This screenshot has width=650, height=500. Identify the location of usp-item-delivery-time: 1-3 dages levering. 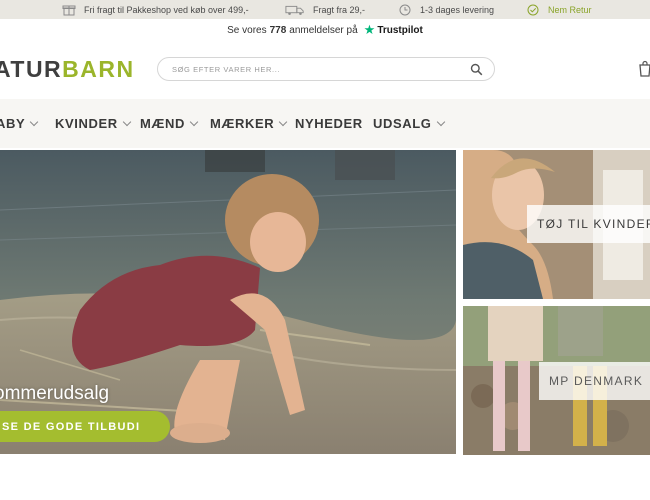
(446, 9).